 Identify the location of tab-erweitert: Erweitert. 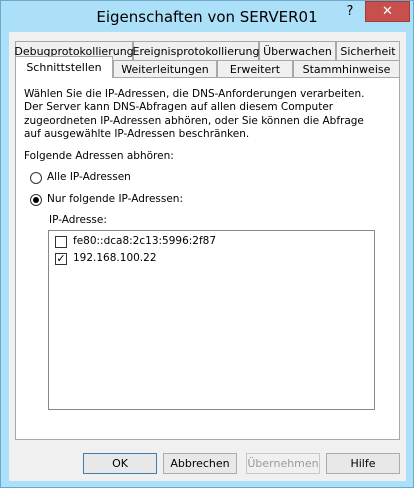
(255, 68).